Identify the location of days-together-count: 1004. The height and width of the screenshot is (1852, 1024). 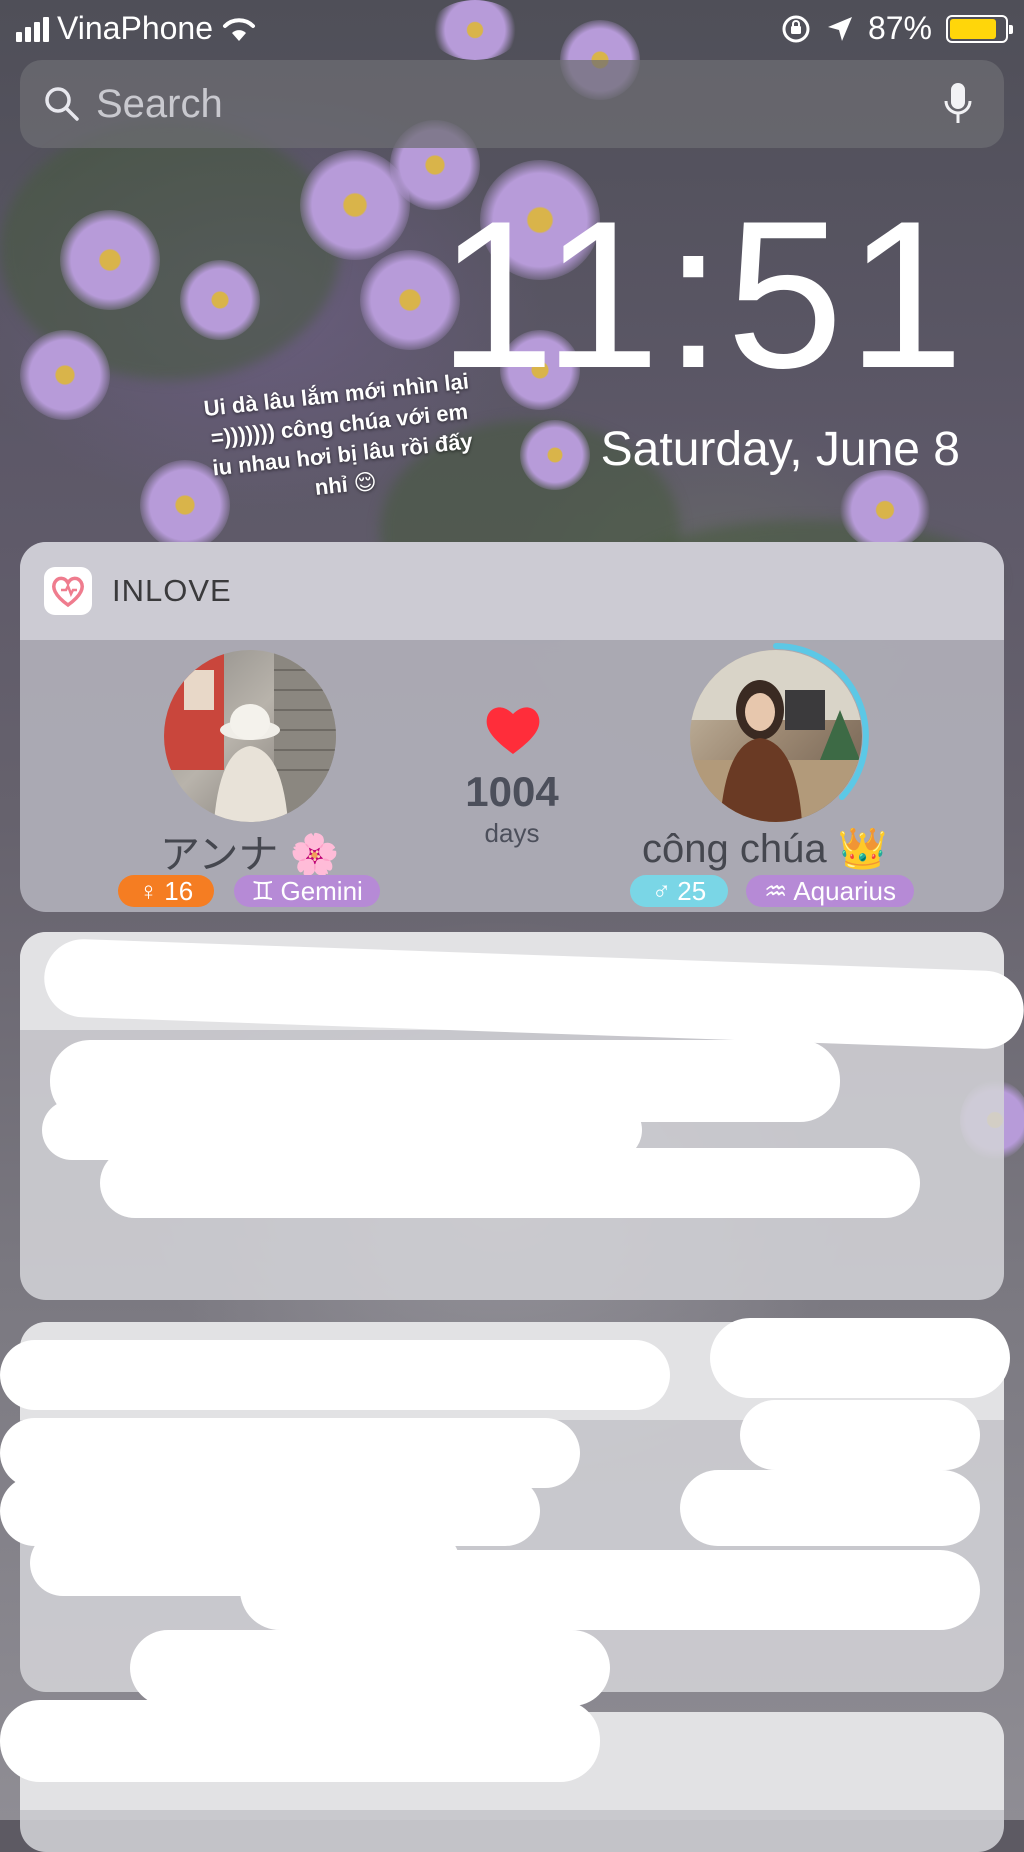
(512, 791).